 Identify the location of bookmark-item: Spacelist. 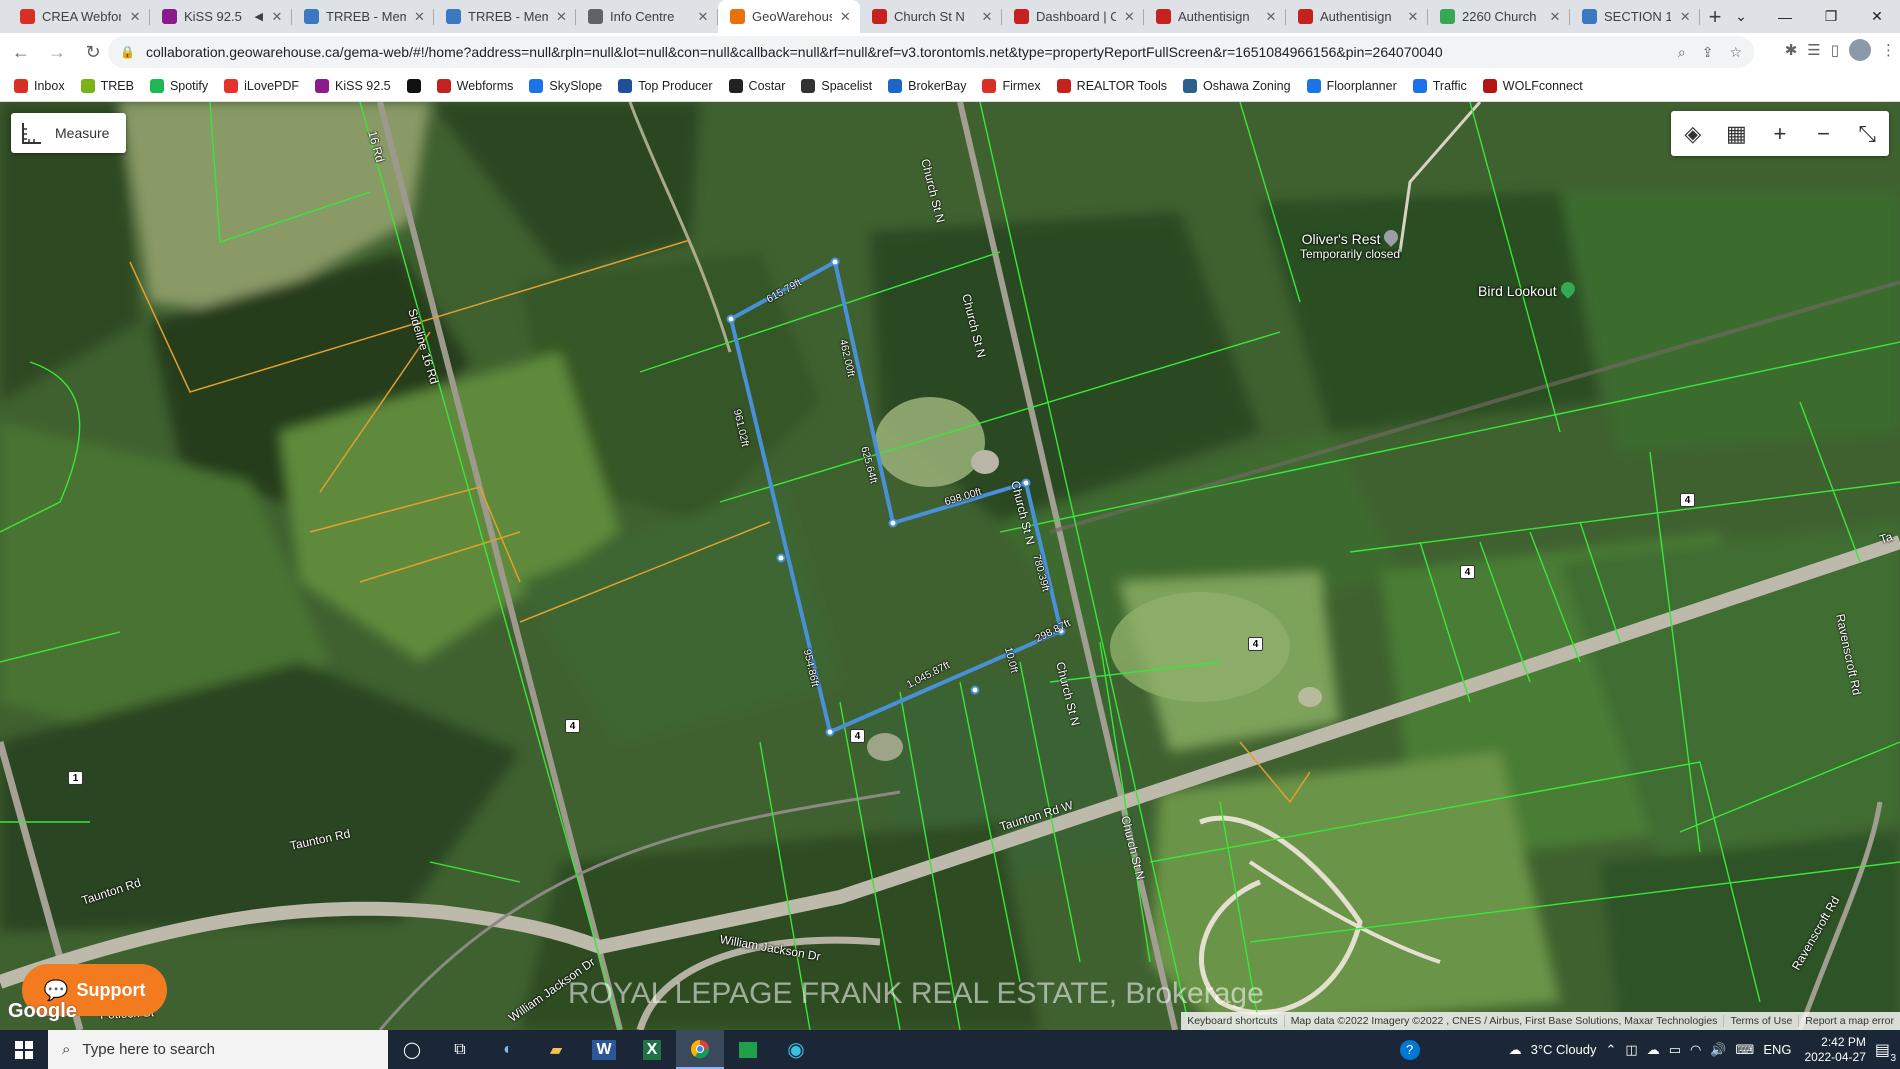
(836, 86).